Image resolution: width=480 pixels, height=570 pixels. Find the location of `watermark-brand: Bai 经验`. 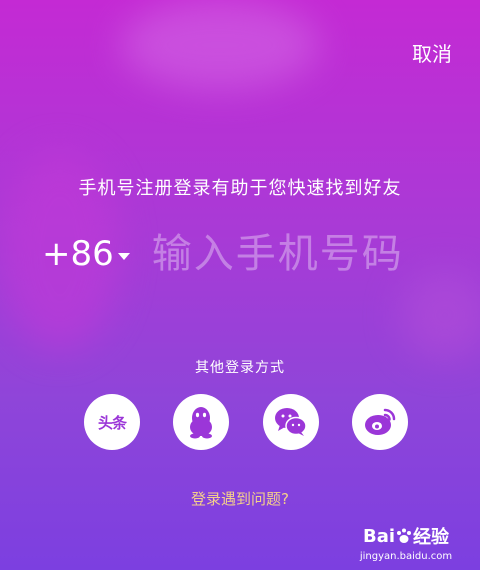

watermark-brand: Bai 经验 is located at coordinates (406, 536).